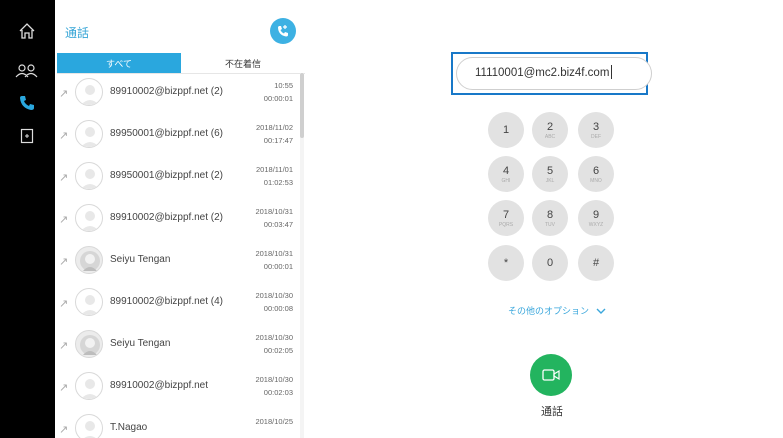  What do you see at coordinates (278, 308) in the screenshot?
I see `call-duration: 00:00:08` at bounding box center [278, 308].